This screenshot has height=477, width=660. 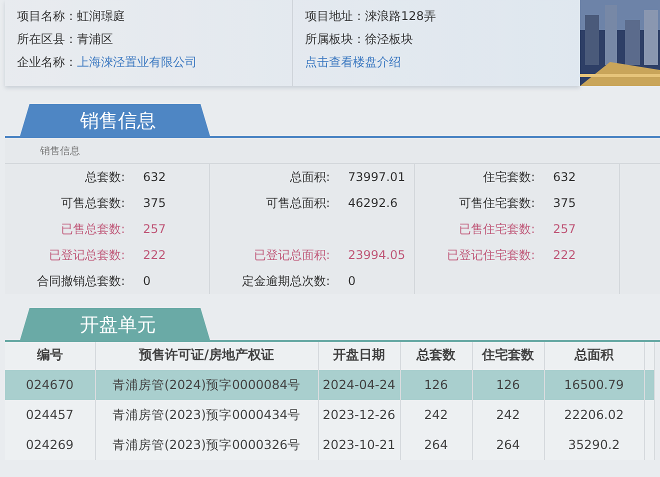 I want to click on table-cell: 16500.79, so click(x=594, y=385).